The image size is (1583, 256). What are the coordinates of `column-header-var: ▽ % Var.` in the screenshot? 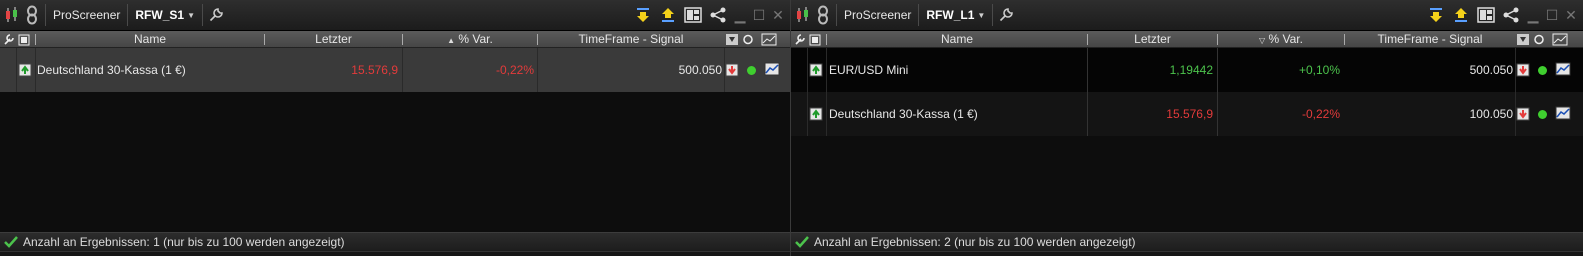 It's located at (1281, 39).